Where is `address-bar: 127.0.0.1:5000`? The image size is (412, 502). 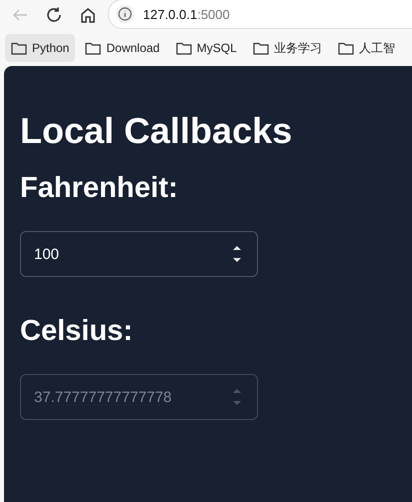 address-bar: 127.0.0.1:5000 is located at coordinates (260, 14).